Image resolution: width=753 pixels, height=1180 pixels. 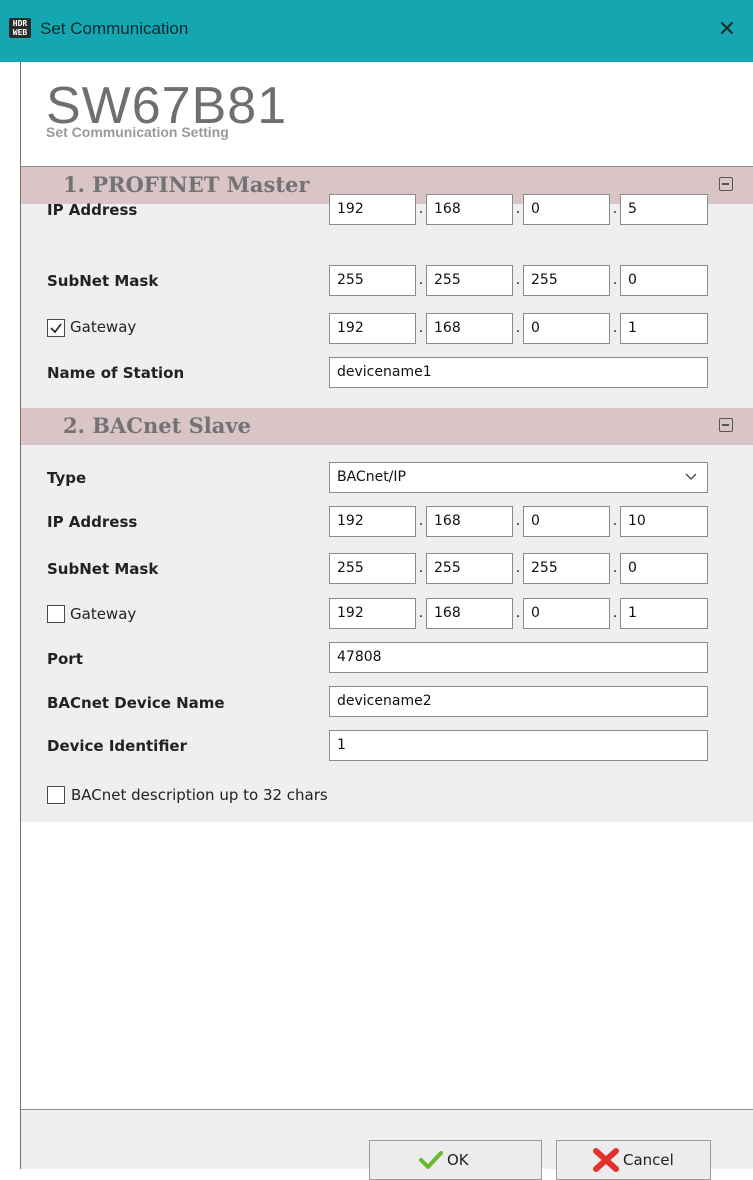 What do you see at coordinates (566, 613) in the screenshot?
I see `bacnet-gateway-octet-3: 0` at bounding box center [566, 613].